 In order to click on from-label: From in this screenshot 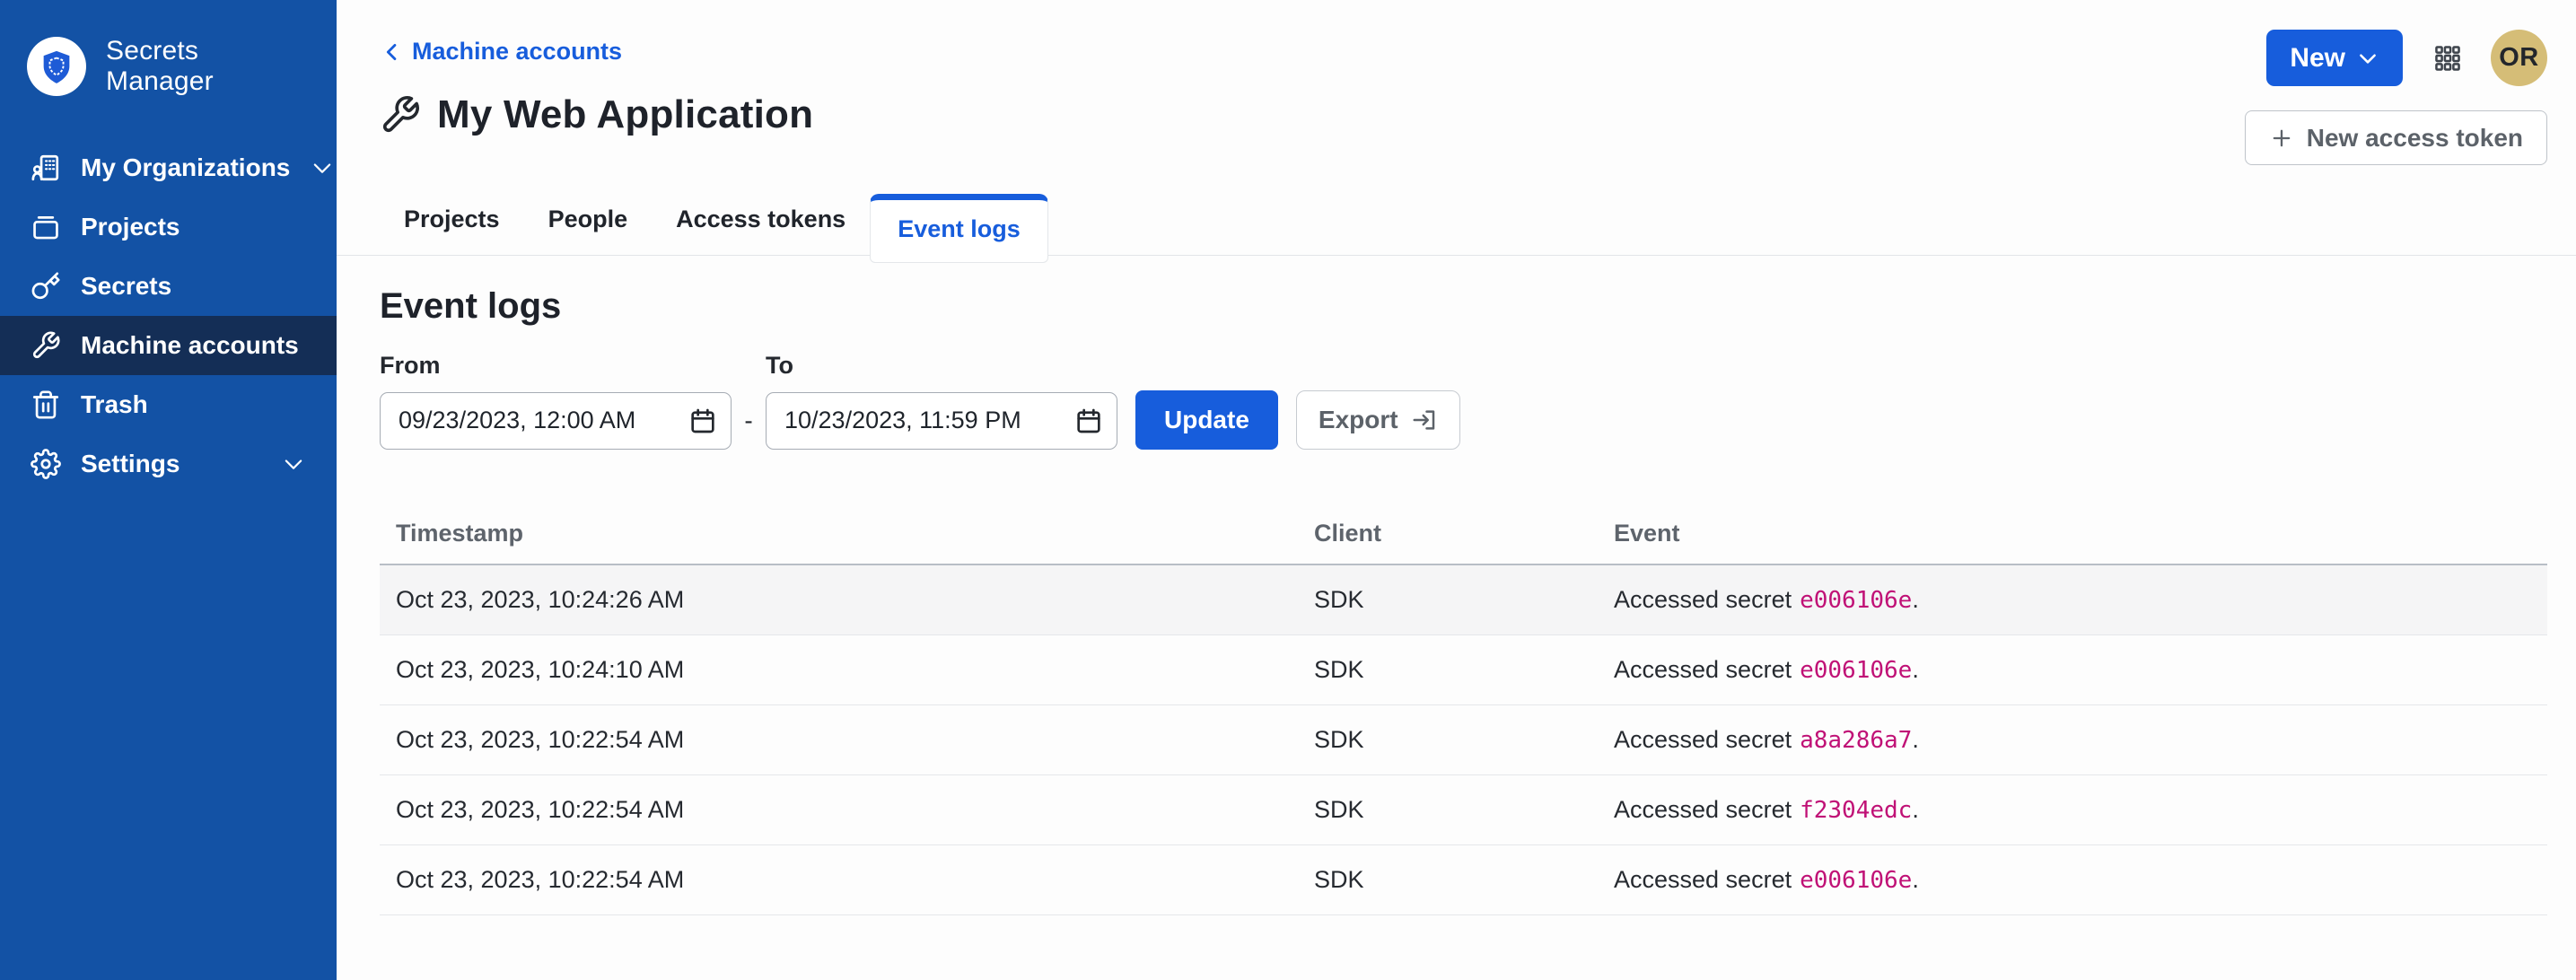, I will do `click(410, 365)`.